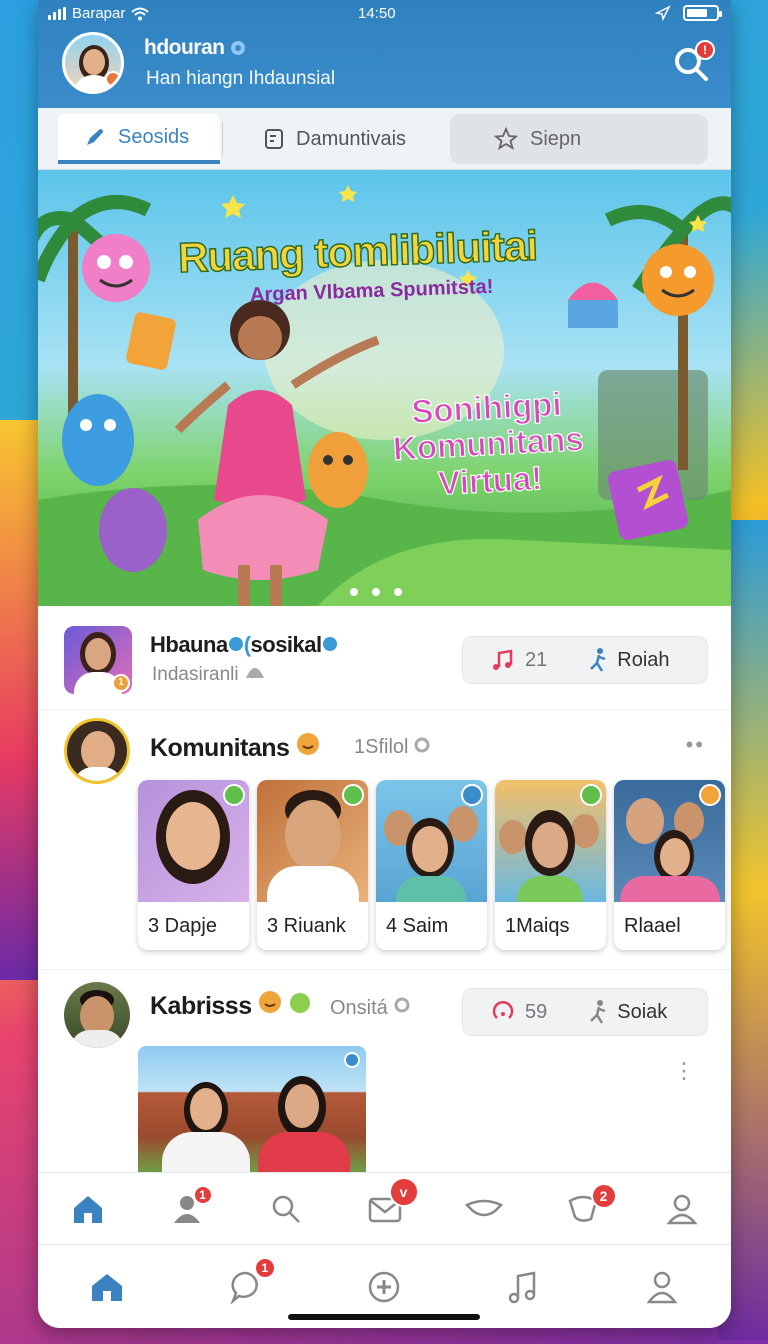 Image resolution: width=768 pixels, height=1344 pixels. What do you see at coordinates (190, 1206) in the screenshot?
I see `nav-people: 1` at bounding box center [190, 1206].